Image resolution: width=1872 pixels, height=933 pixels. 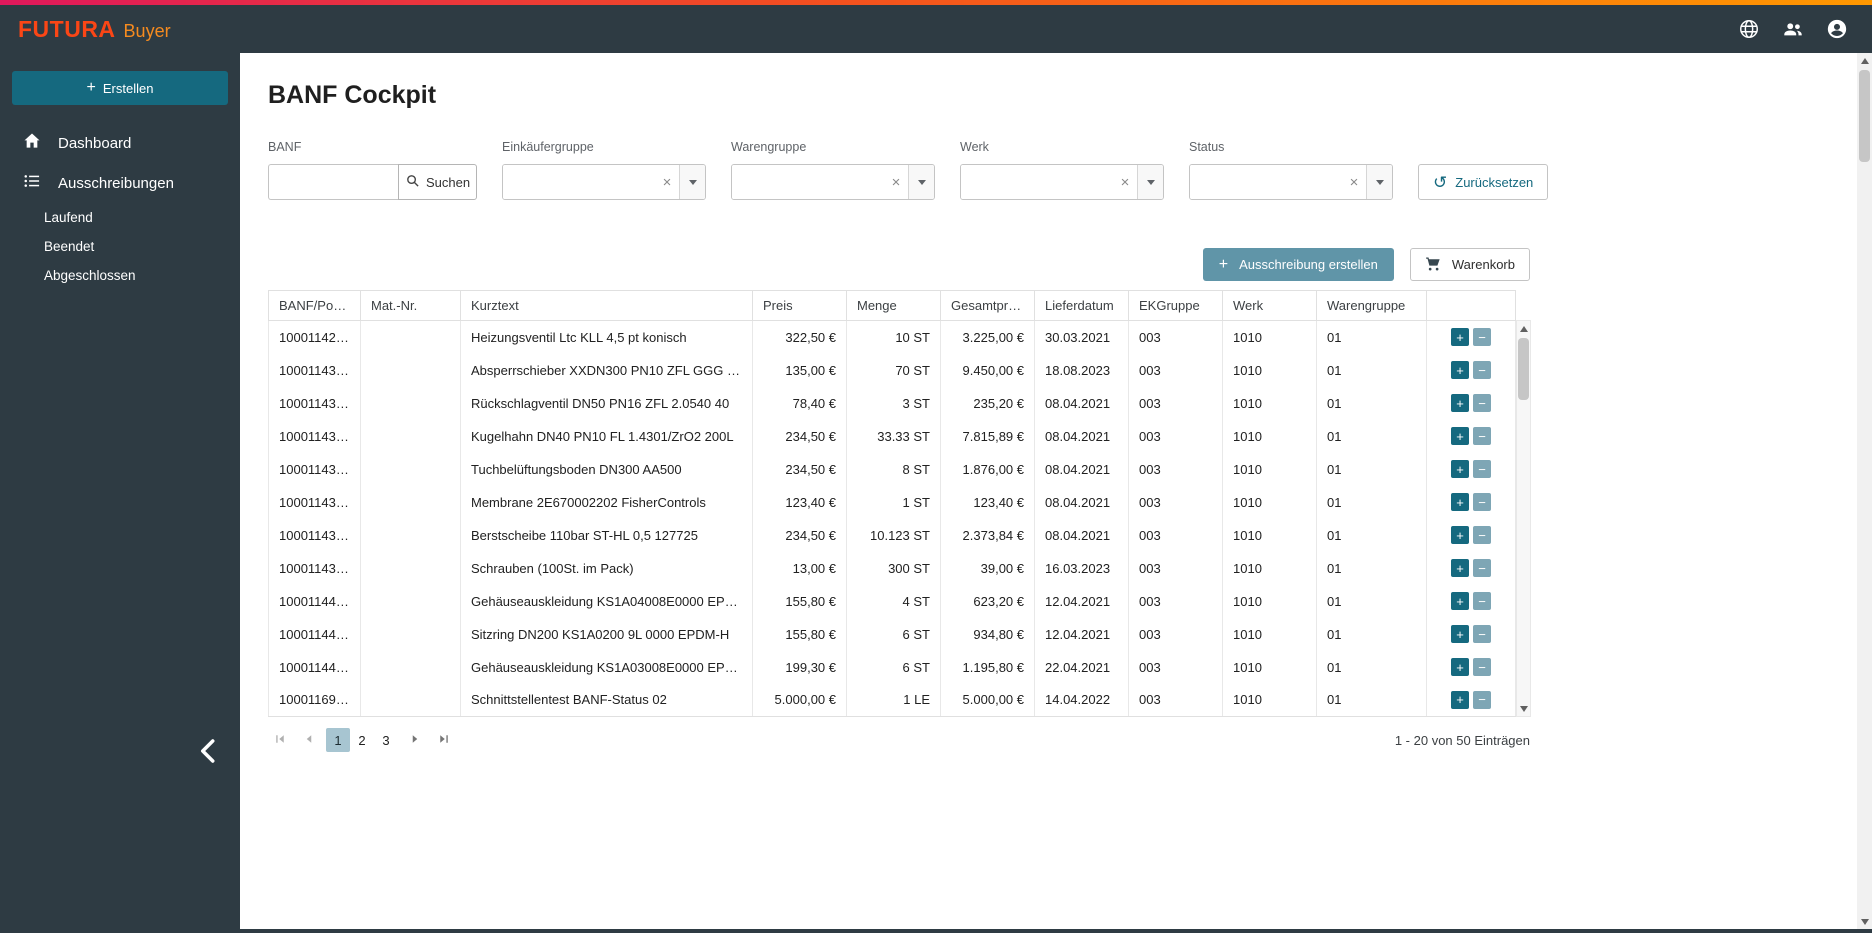 I want to click on cart-button: Warenkorb, so click(x=1469, y=264).